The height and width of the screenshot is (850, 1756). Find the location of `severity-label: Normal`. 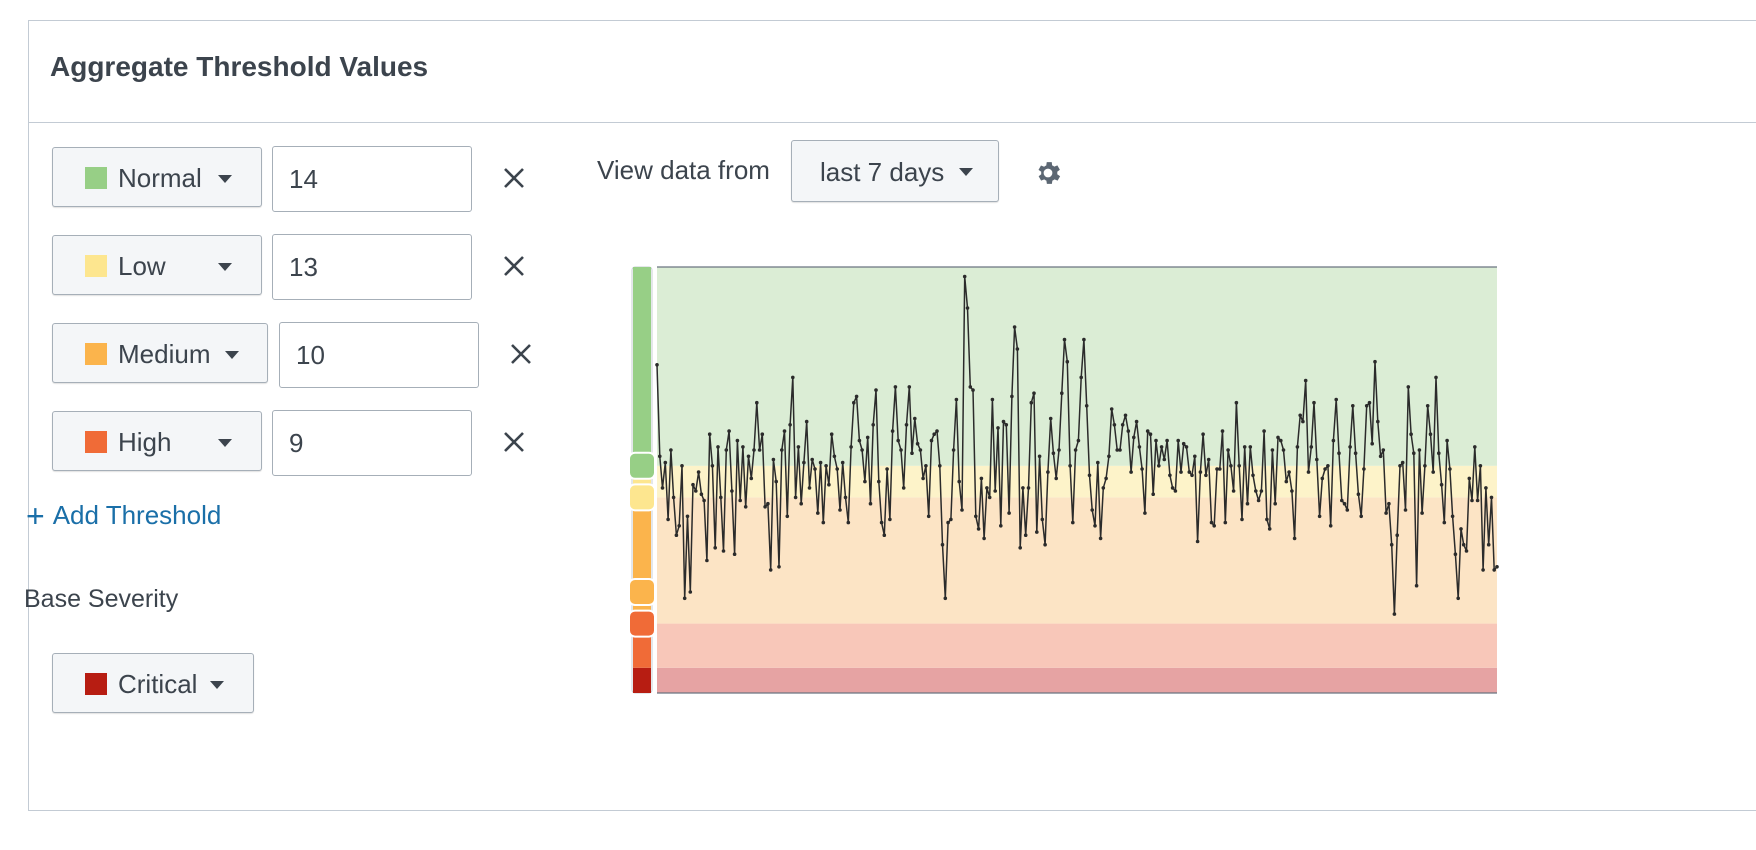

severity-label: Normal is located at coordinates (160, 178).